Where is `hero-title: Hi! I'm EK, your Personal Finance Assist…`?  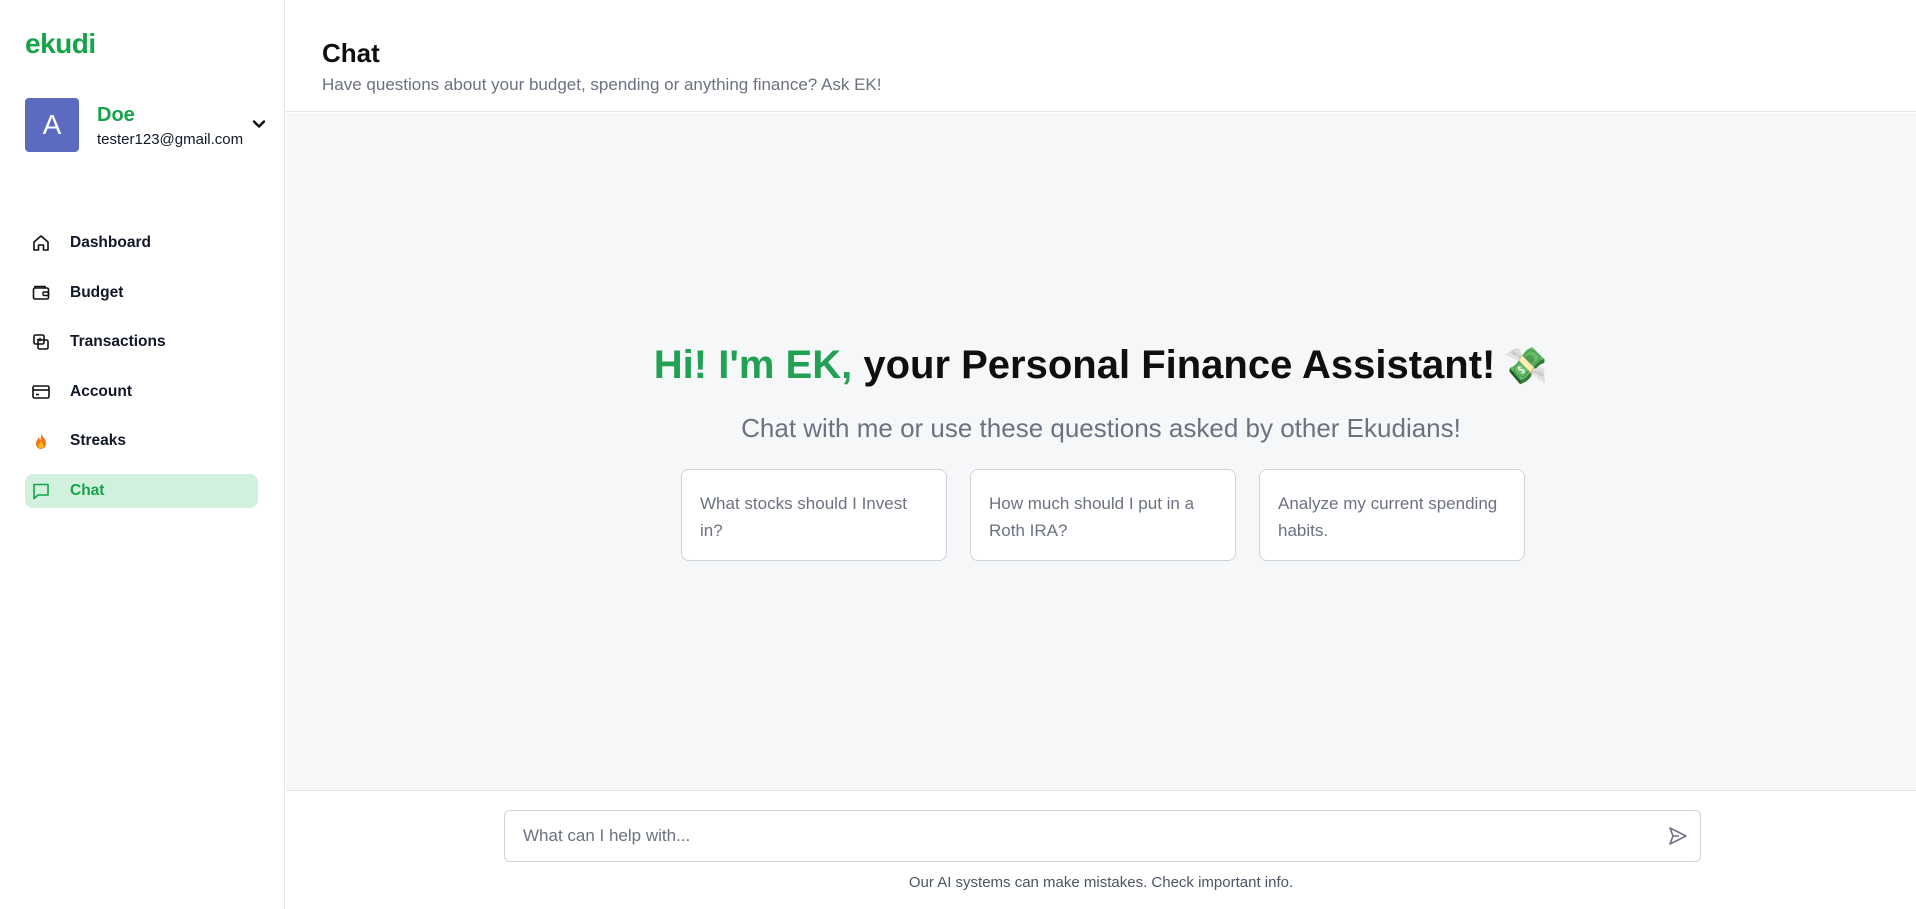 hero-title: Hi! I'm EK, your Personal Finance Assist… is located at coordinates (1101, 365).